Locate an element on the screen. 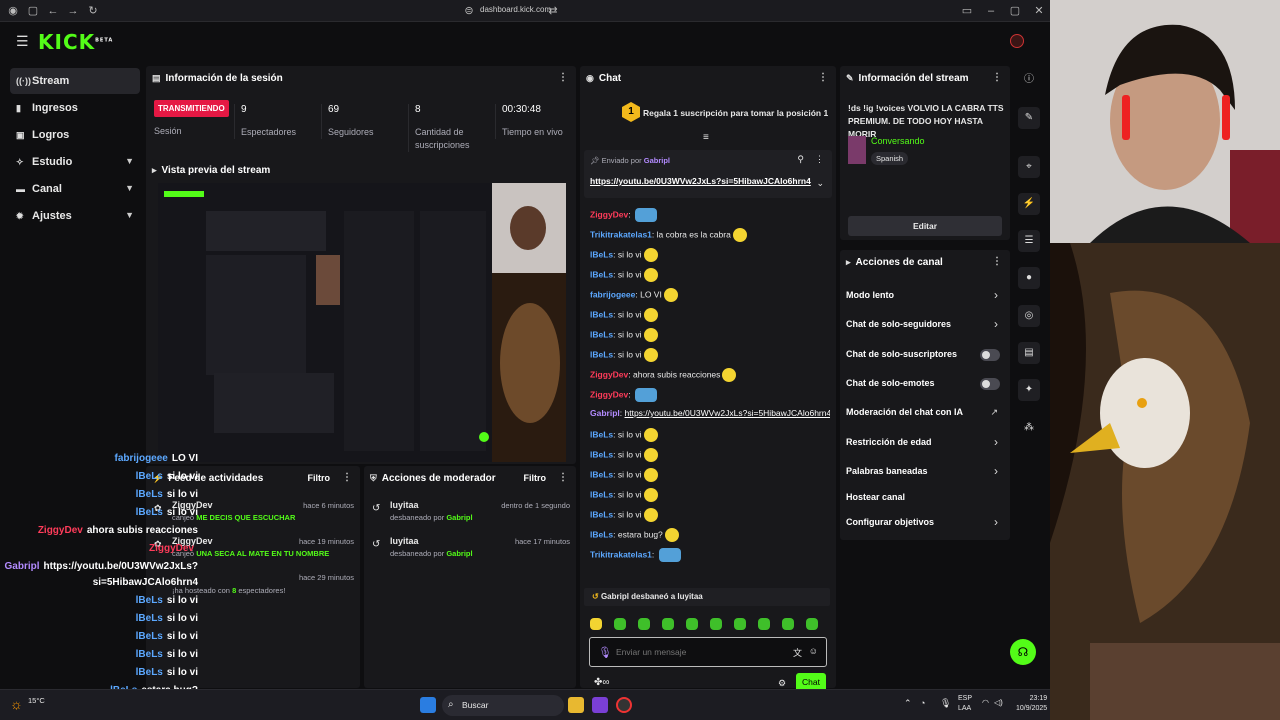 This screenshot has height=720, width=1280. language-indicator: ESP LAA is located at coordinates (965, 704).